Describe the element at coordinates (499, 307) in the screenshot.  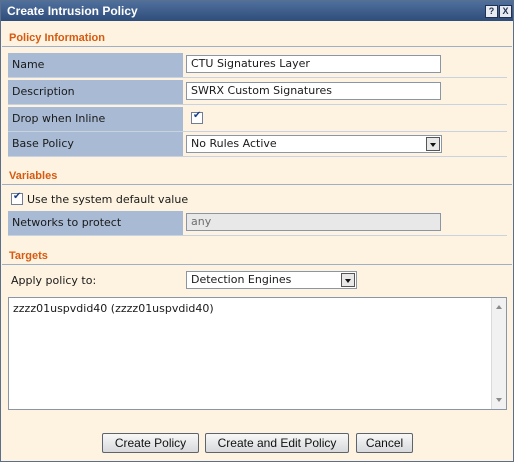
I see `scroll-up-icon` at that location.